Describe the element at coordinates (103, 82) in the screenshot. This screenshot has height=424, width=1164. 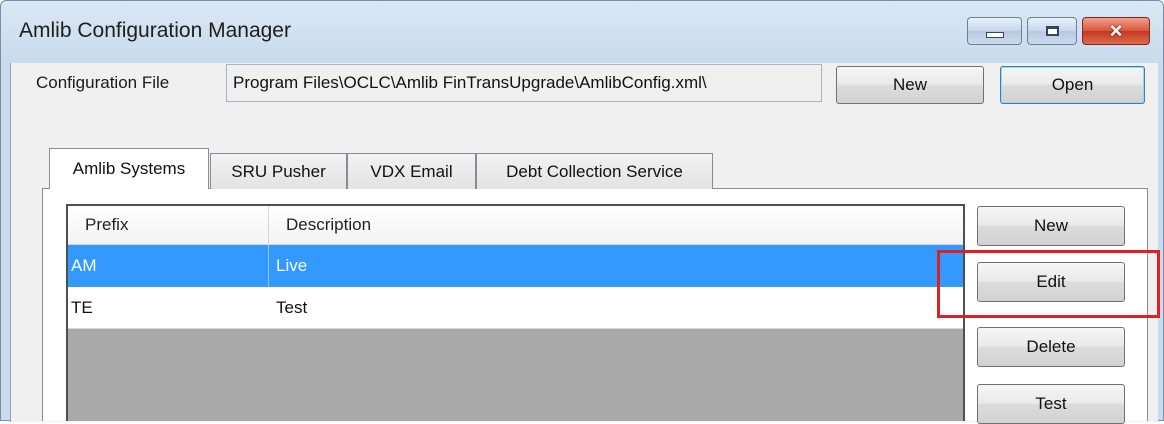
I see `configuration-file-label: Configuration File` at that location.